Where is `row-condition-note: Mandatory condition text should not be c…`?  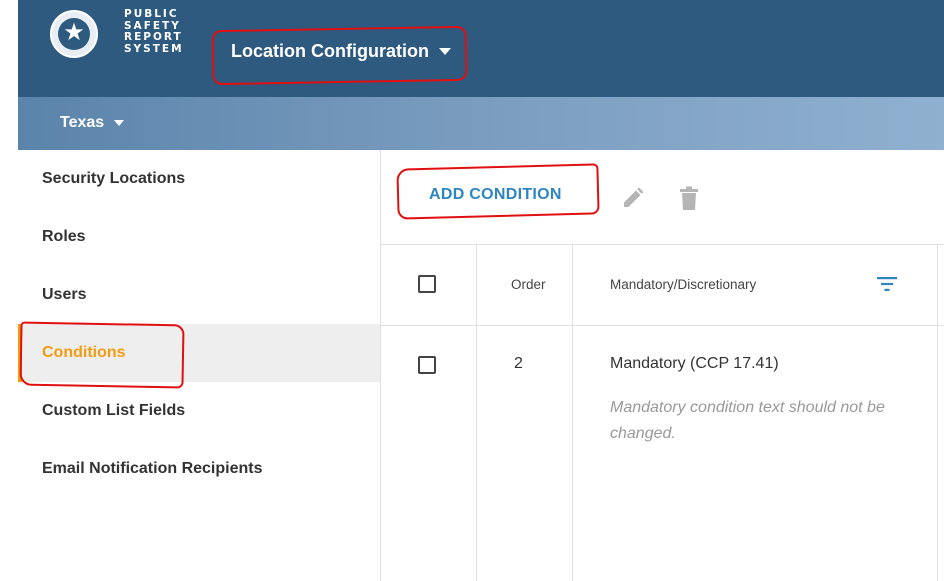
row-condition-note: Mandatory condition text should not be c… is located at coordinates (747, 420).